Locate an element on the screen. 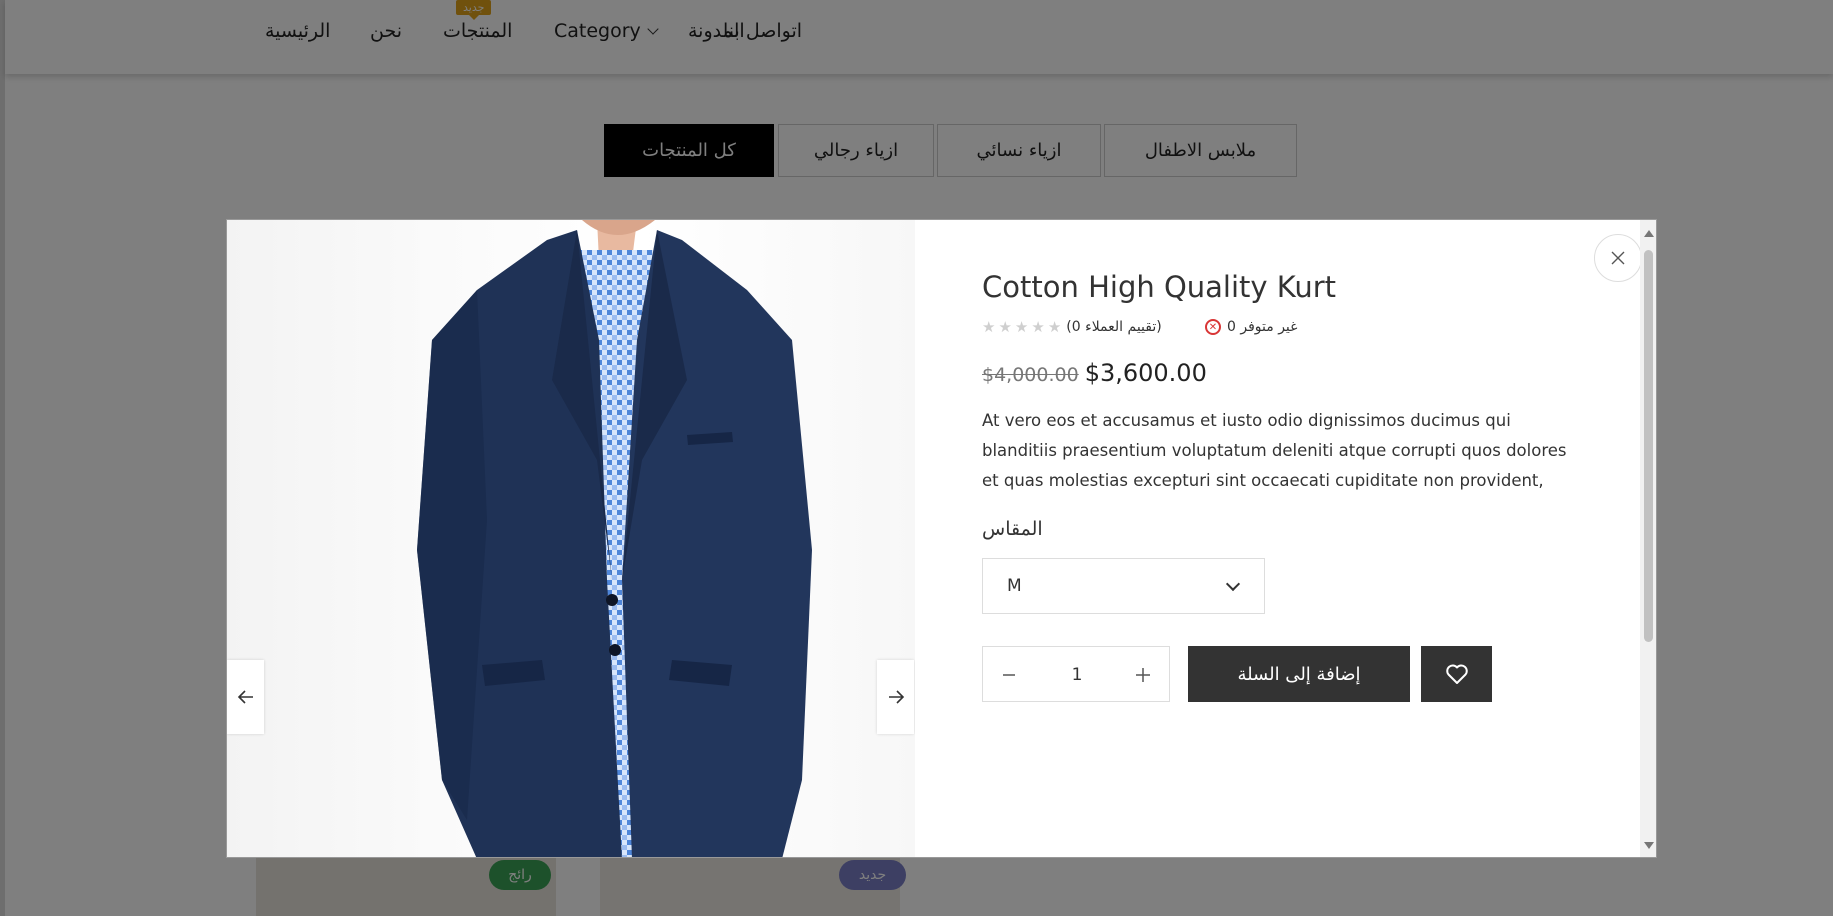 The image size is (1833, 916). star-rating: ★ ★ ★ ★ ★ is located at coordinates (1022, 326).